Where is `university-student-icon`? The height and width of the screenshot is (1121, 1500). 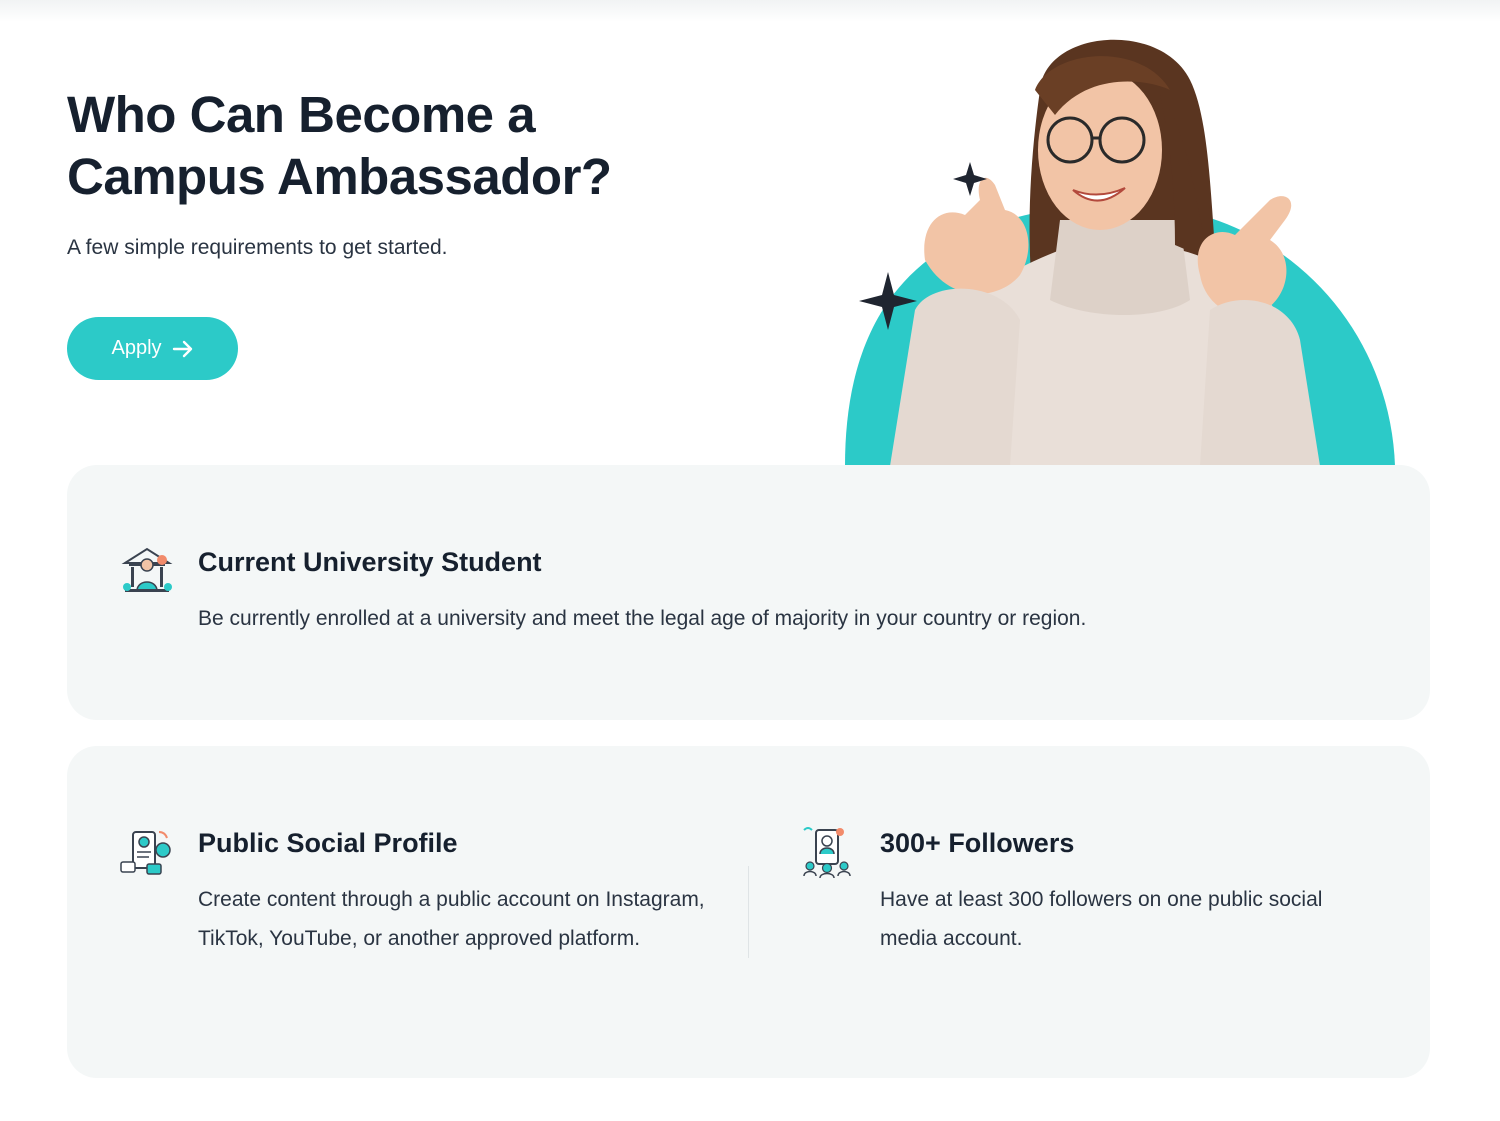
university-student-icon is located at coordinates (147, 571).